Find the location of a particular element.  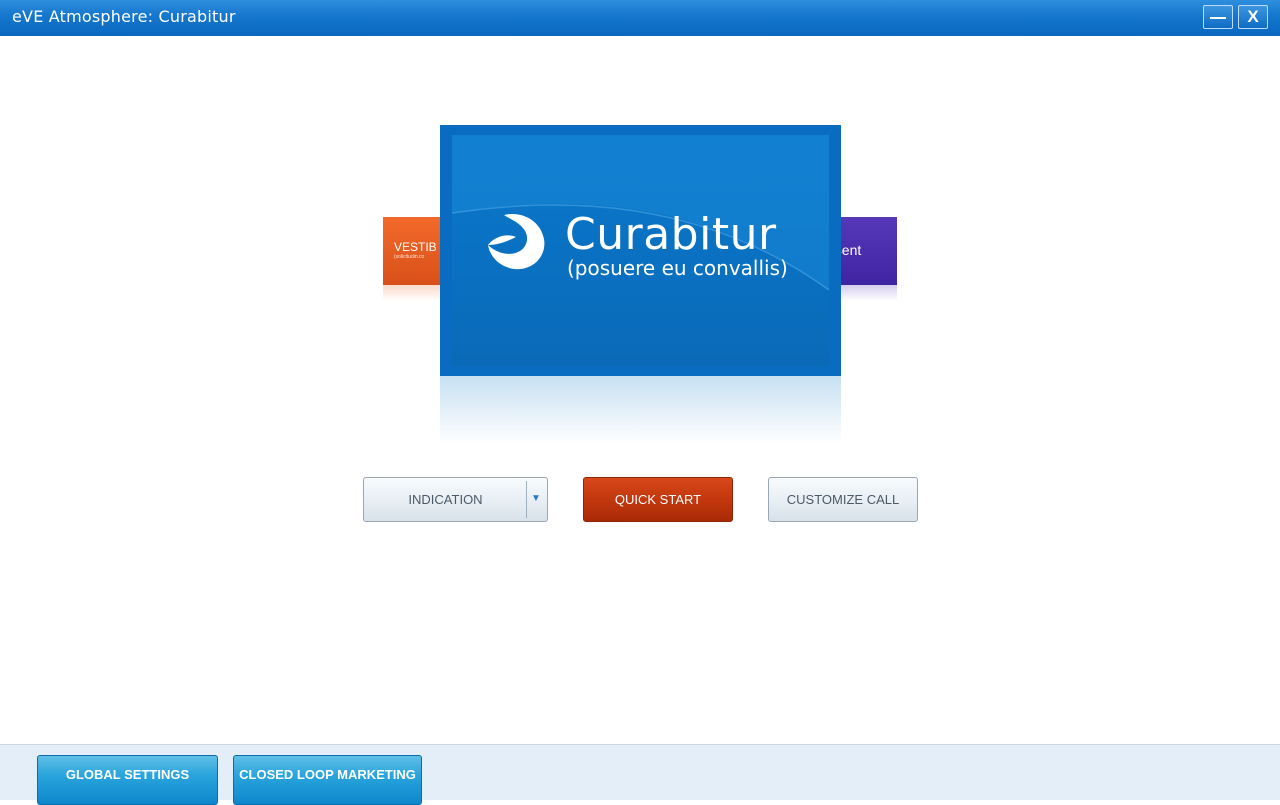

window-title: eVE Atmosphere: Curabitur is located at coordinates (124, 16).